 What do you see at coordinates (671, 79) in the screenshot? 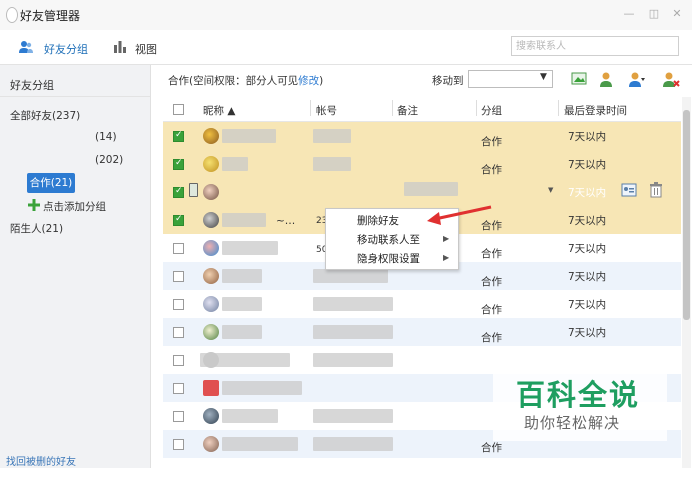
I see `delete-friend-icon` at bounding box center [671, 79].